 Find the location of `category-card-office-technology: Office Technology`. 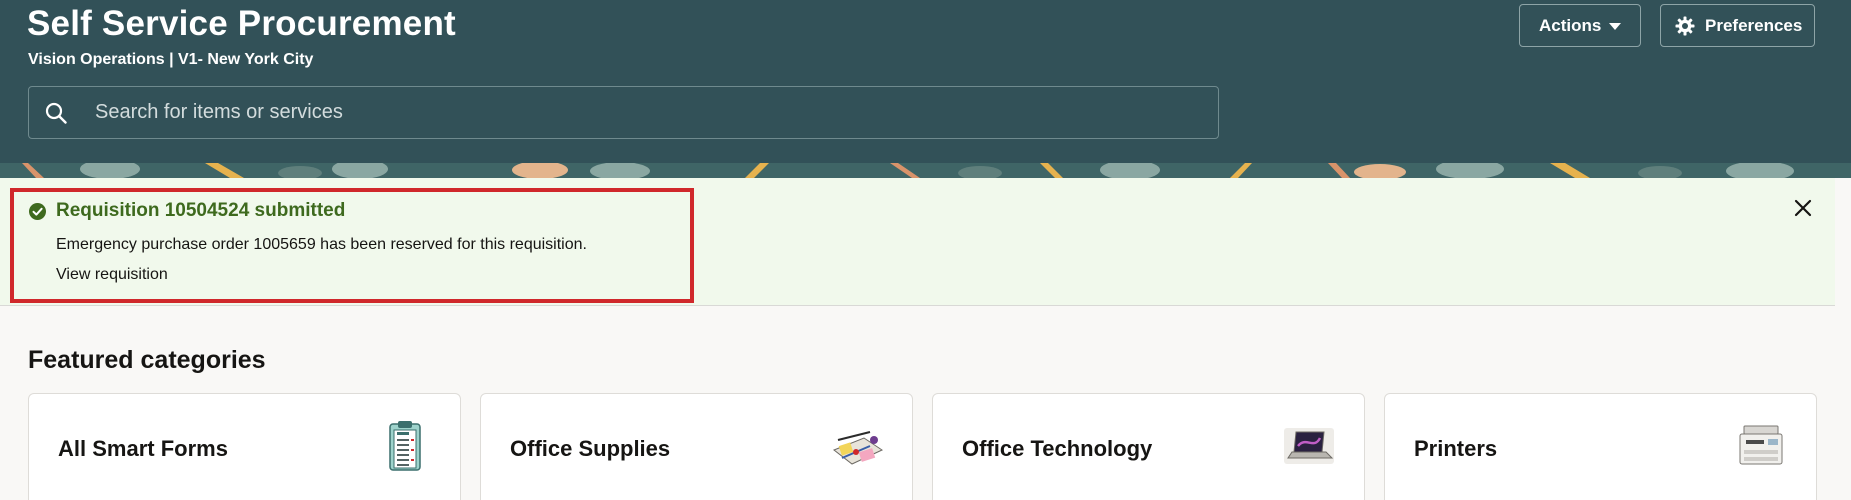

category-card-office-technology: Office Technology is located at coordinates (1148, 446).